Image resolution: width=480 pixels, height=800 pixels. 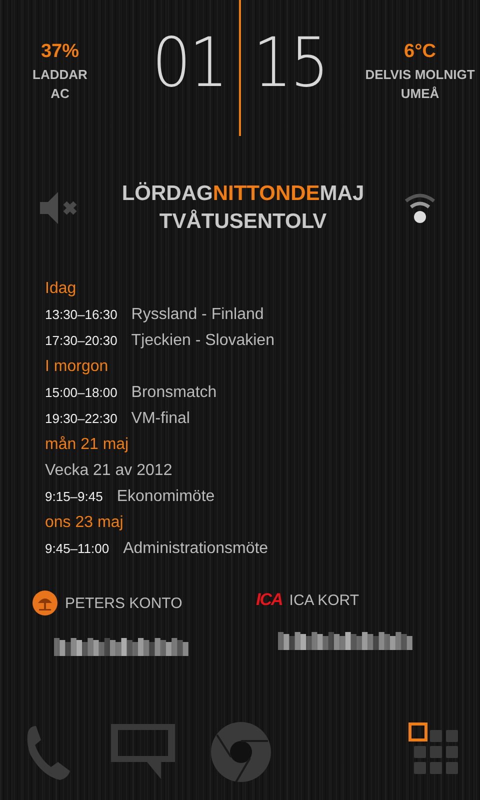 What do you see at coordinates (420, 74) in the screenshot?
I see `weather-condition: DELVIS MOLNIGT` at bounding box center [420, 74].